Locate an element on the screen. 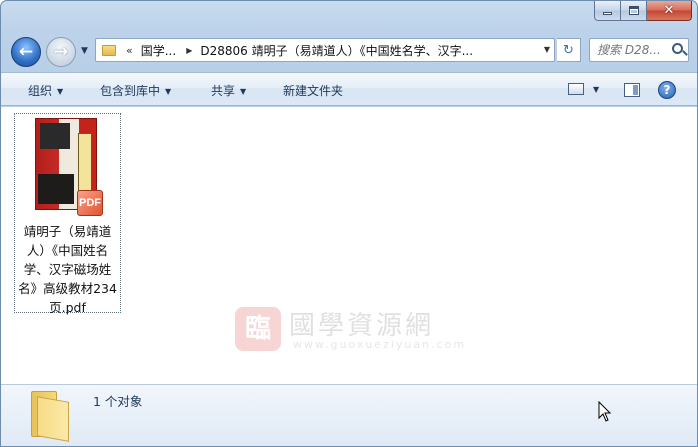 The image size is (698, 447). change-view-icon is located at coordinates (576, 89).